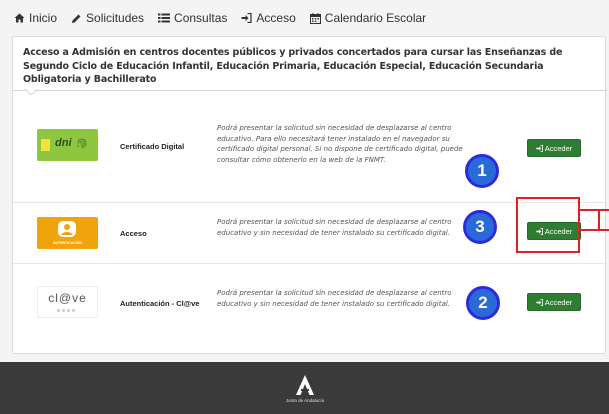  I want to click on row-title-acceso: Acceso, so click(133, 233).